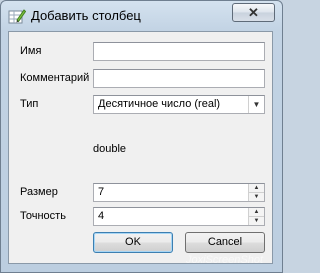 Image resolution: width=320 pixels, height=273 pixels. Describe the element at coordinates (225, 260) in the screenshot. I see `watermark: JoxiScreenShot` at that location.